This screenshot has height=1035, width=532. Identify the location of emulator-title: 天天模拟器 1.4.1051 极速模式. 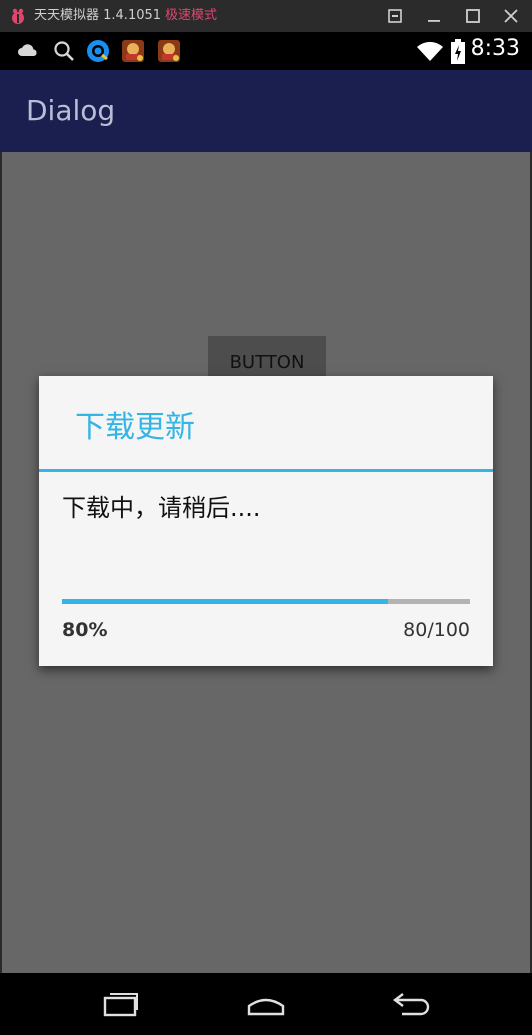
(125, 16).